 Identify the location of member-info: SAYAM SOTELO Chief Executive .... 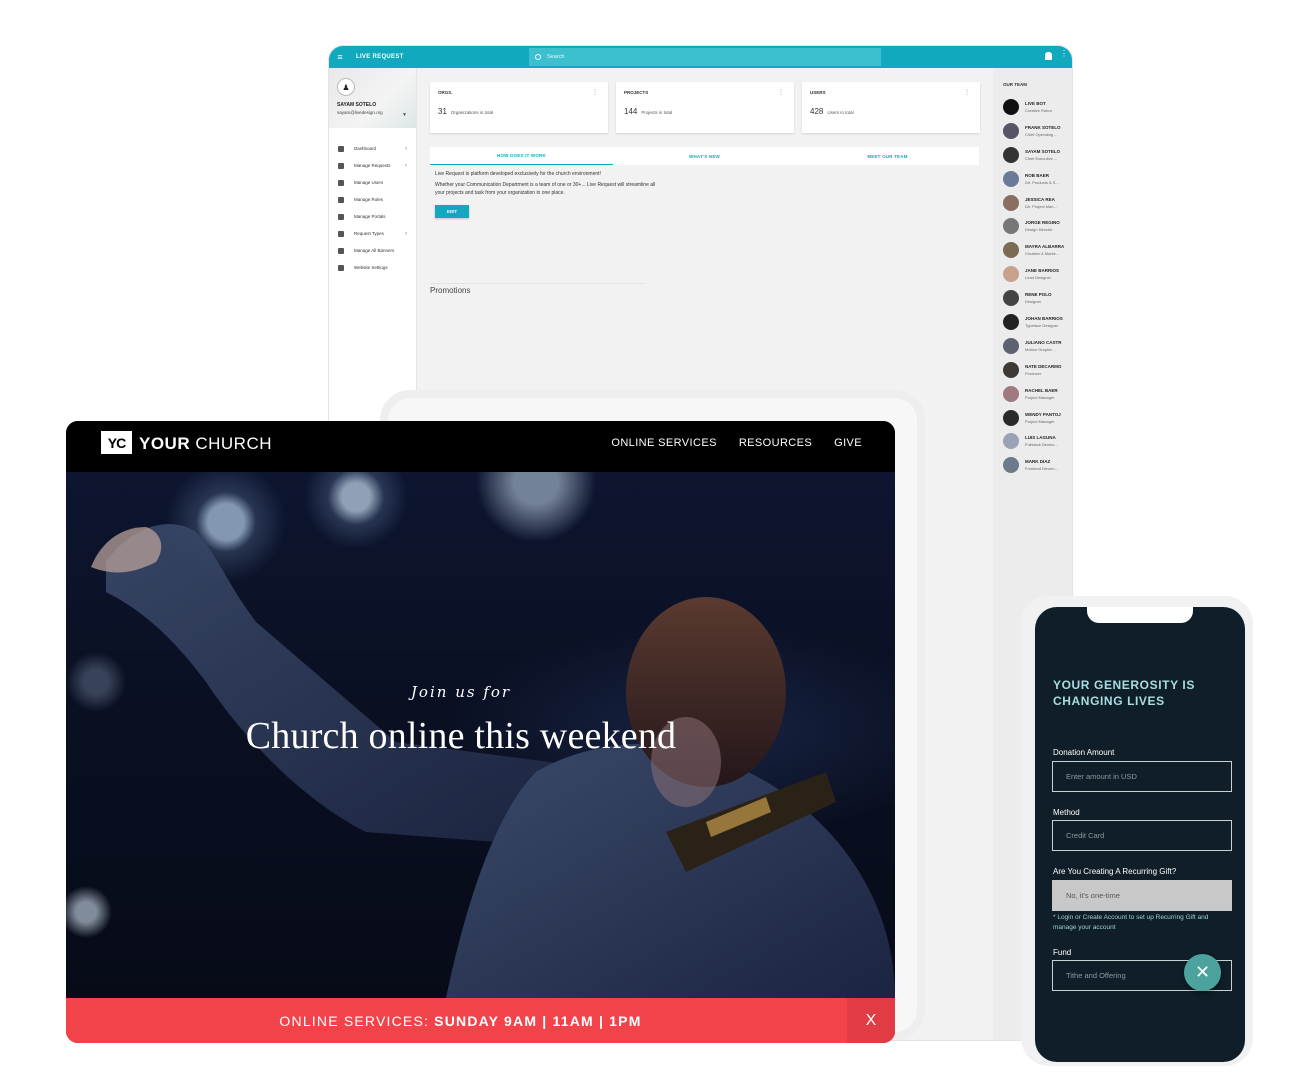
(1048, 155).